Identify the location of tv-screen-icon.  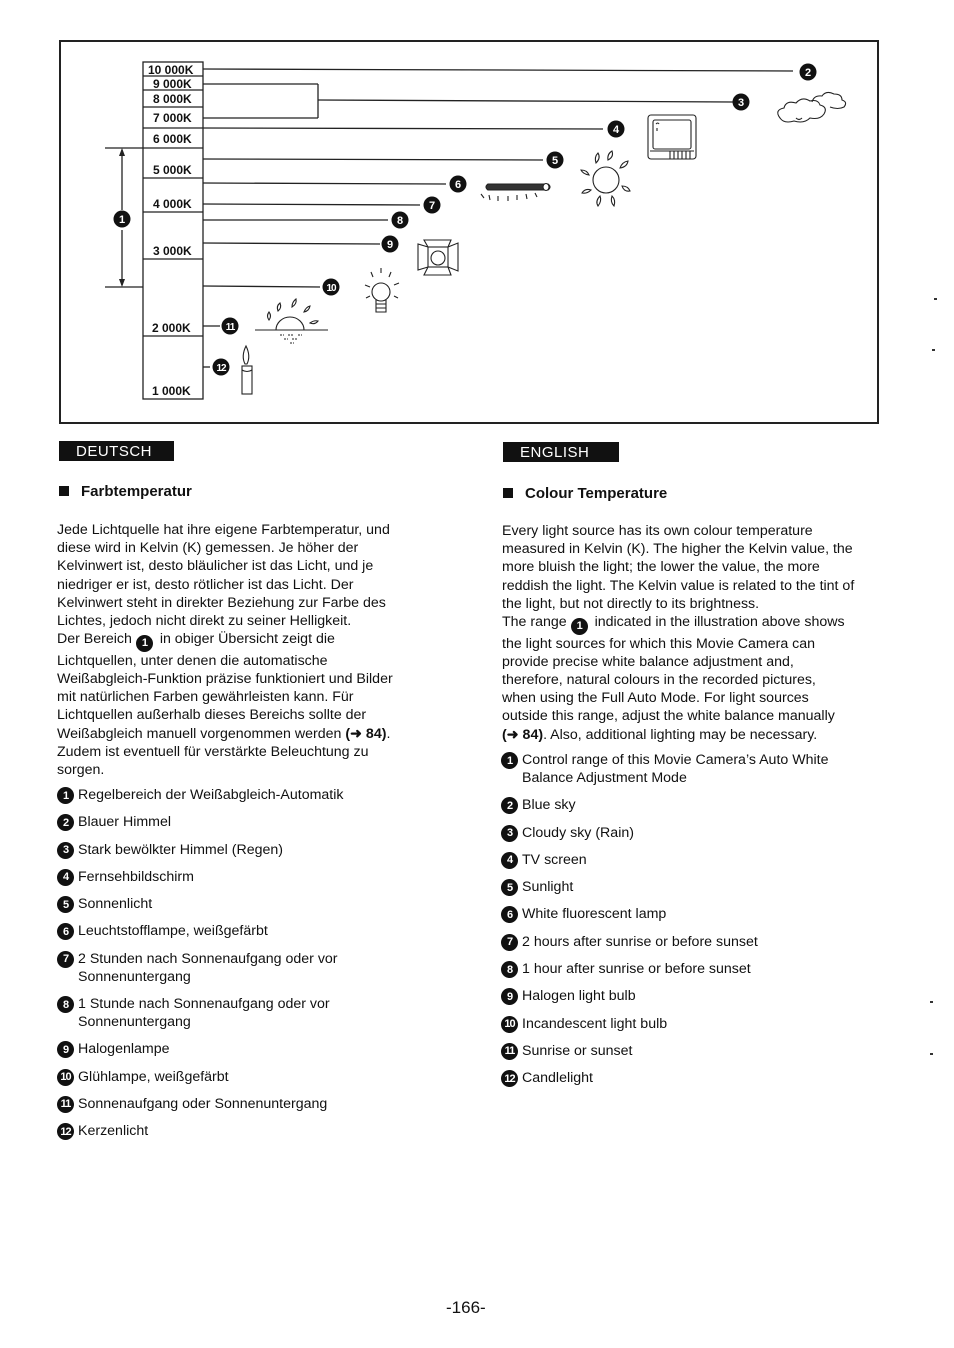
(672, 137).